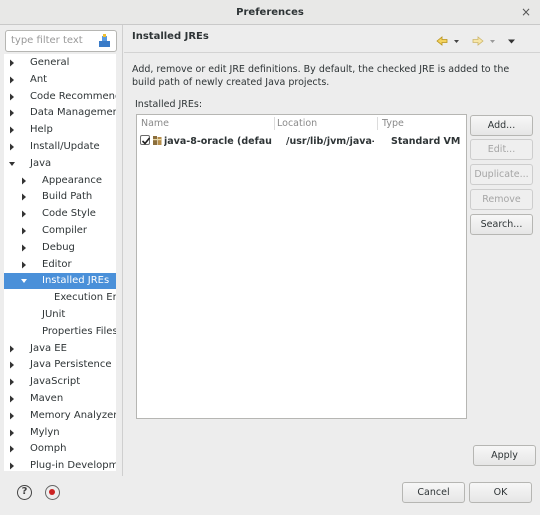  What do you see at coordinates (393, 123) in the screenshot?
I see `column-header-type: Type` at bounding box center [393, 123].